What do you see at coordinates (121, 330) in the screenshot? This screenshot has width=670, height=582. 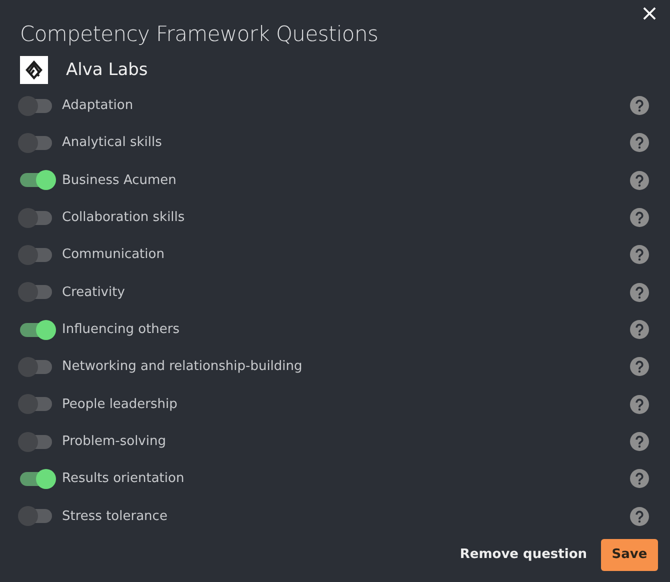 I see `question-label: Influencing others` at bounding box center [121, 330].